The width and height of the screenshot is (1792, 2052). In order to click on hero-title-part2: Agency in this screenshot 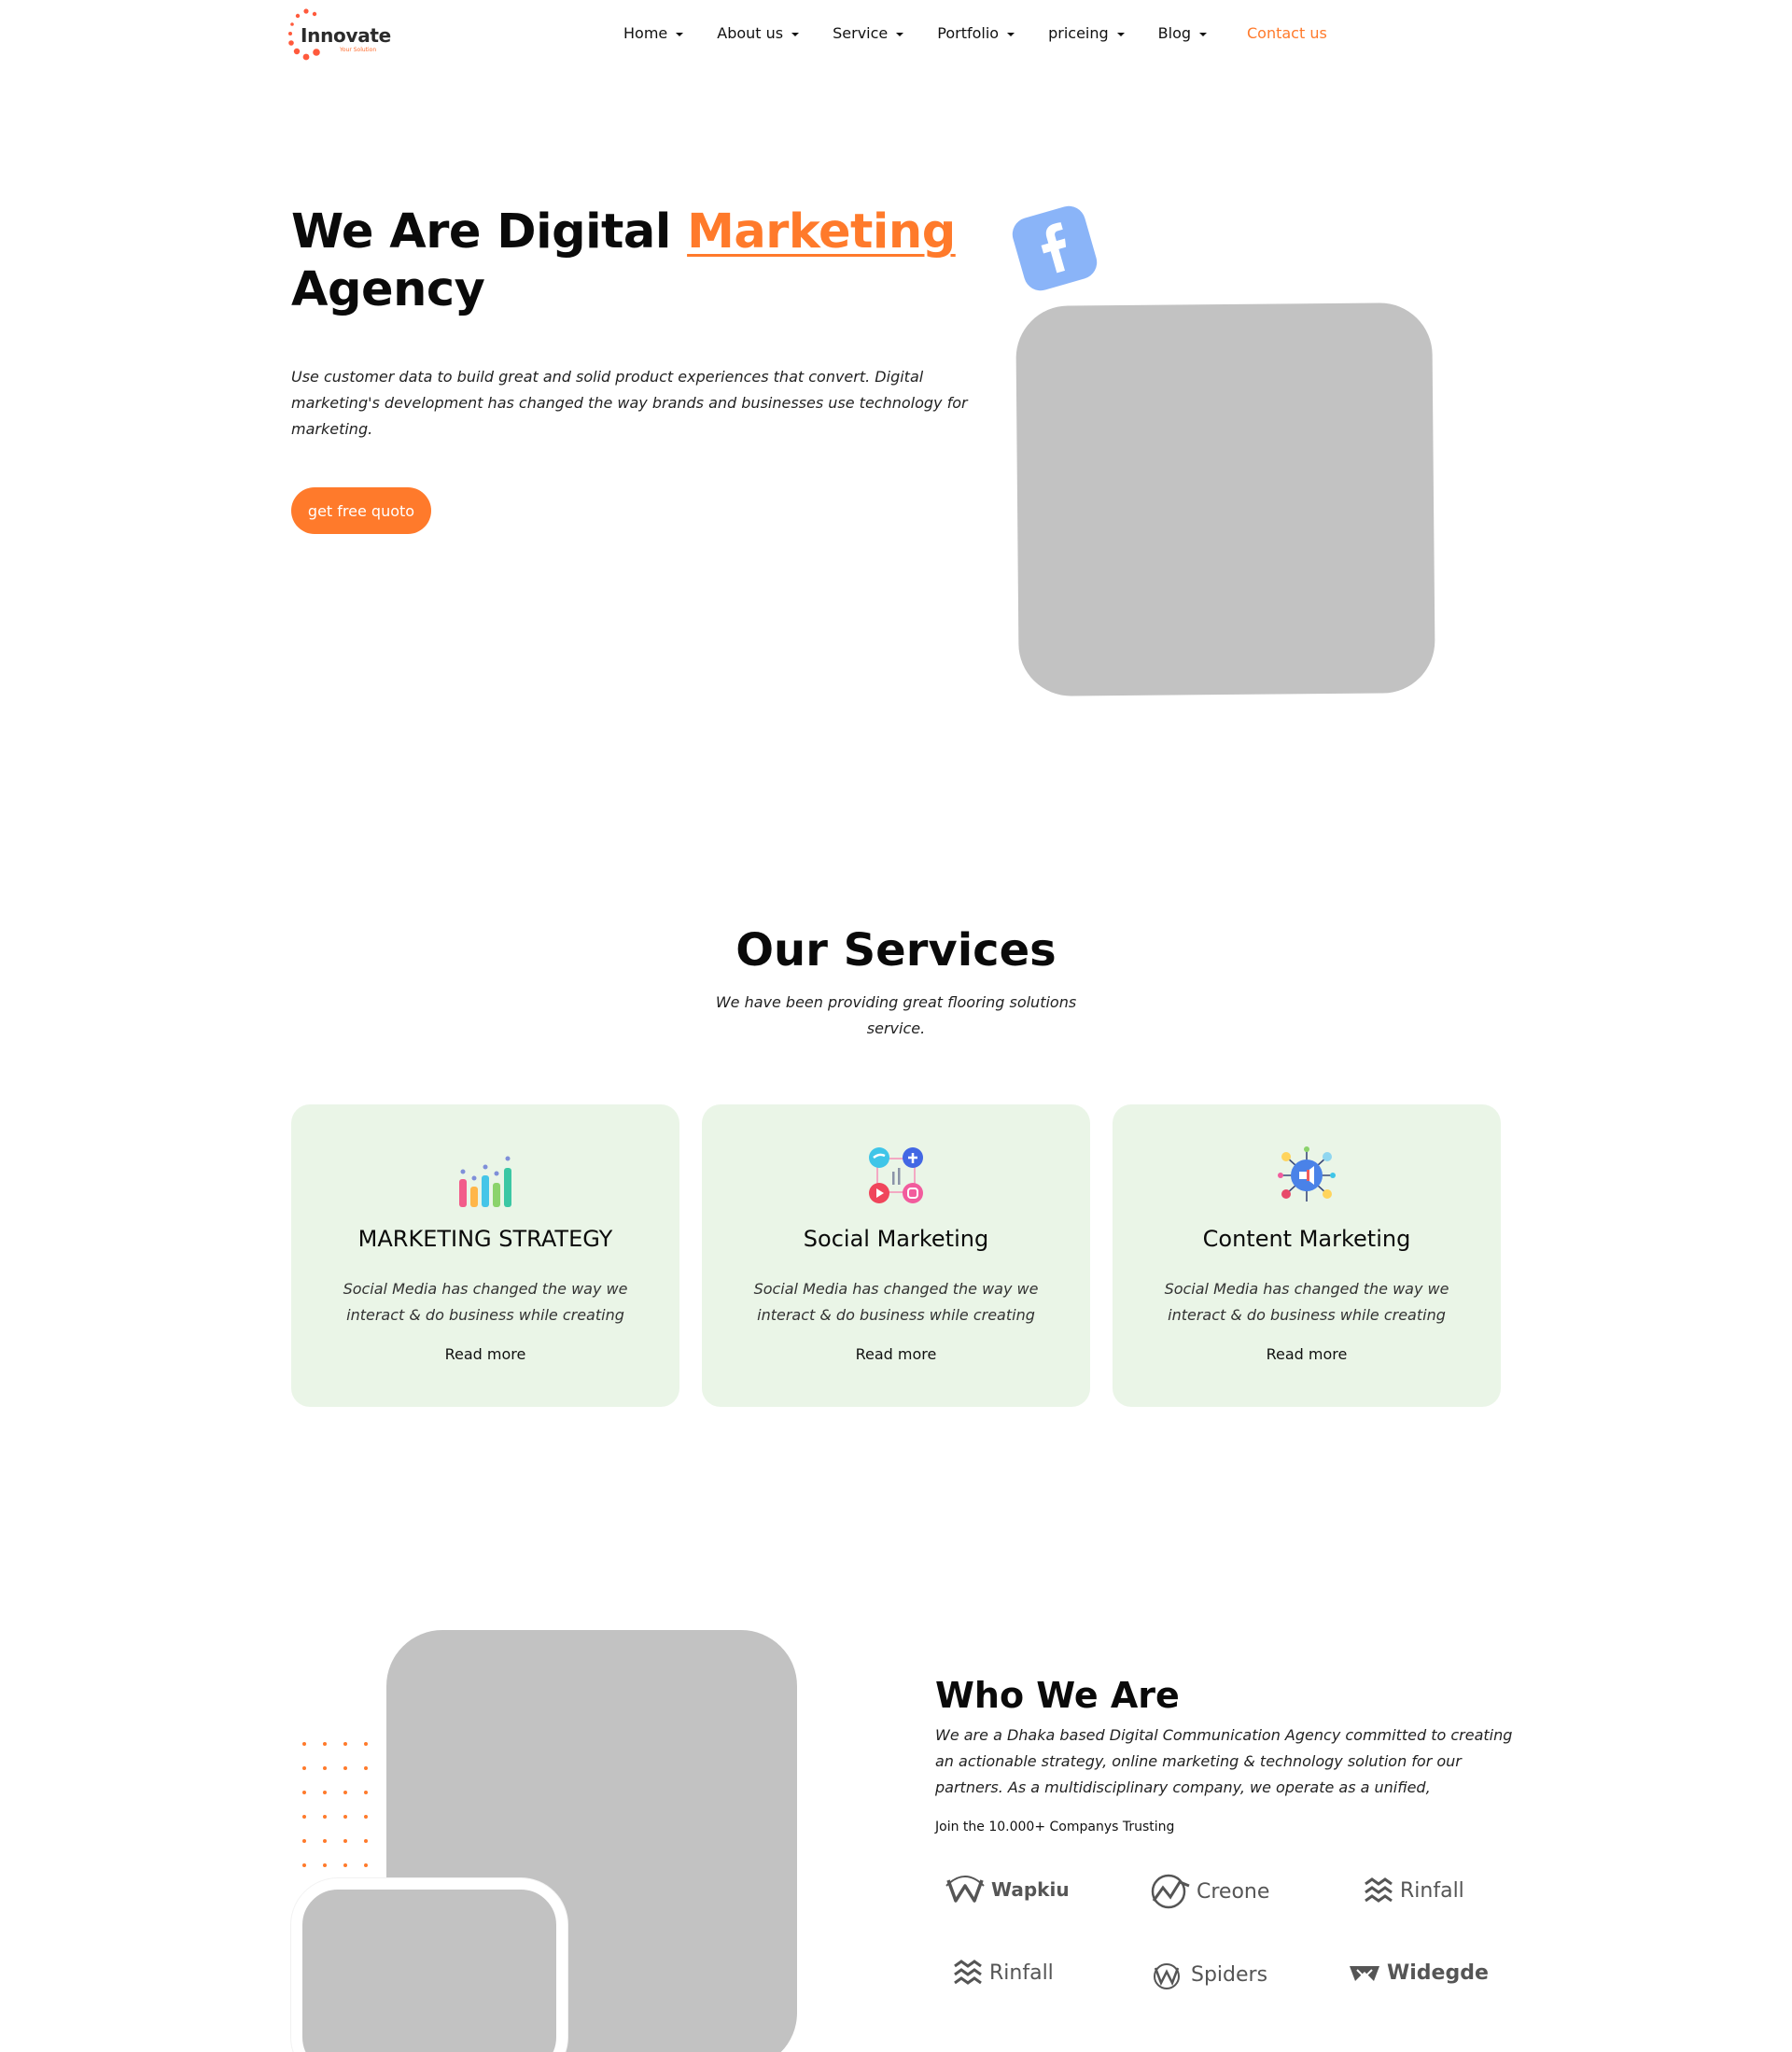, I will do `click(388, 289)`.